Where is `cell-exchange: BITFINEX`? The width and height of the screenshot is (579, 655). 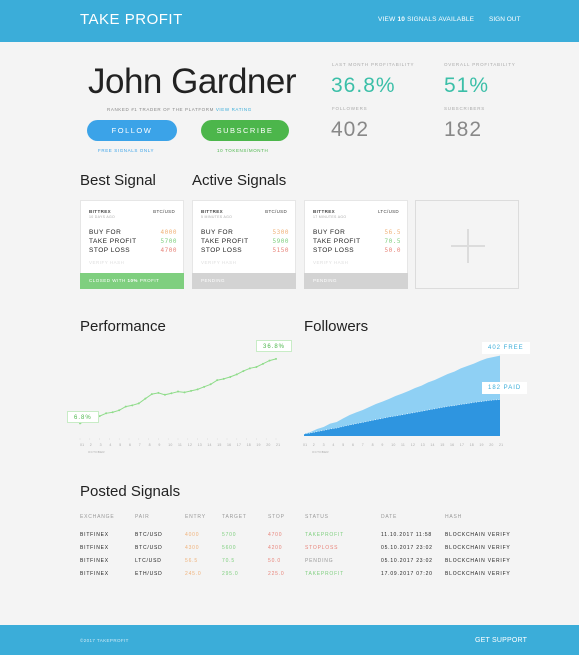
cell-exchange: BITFINEX is located at coordinates (94, 535).